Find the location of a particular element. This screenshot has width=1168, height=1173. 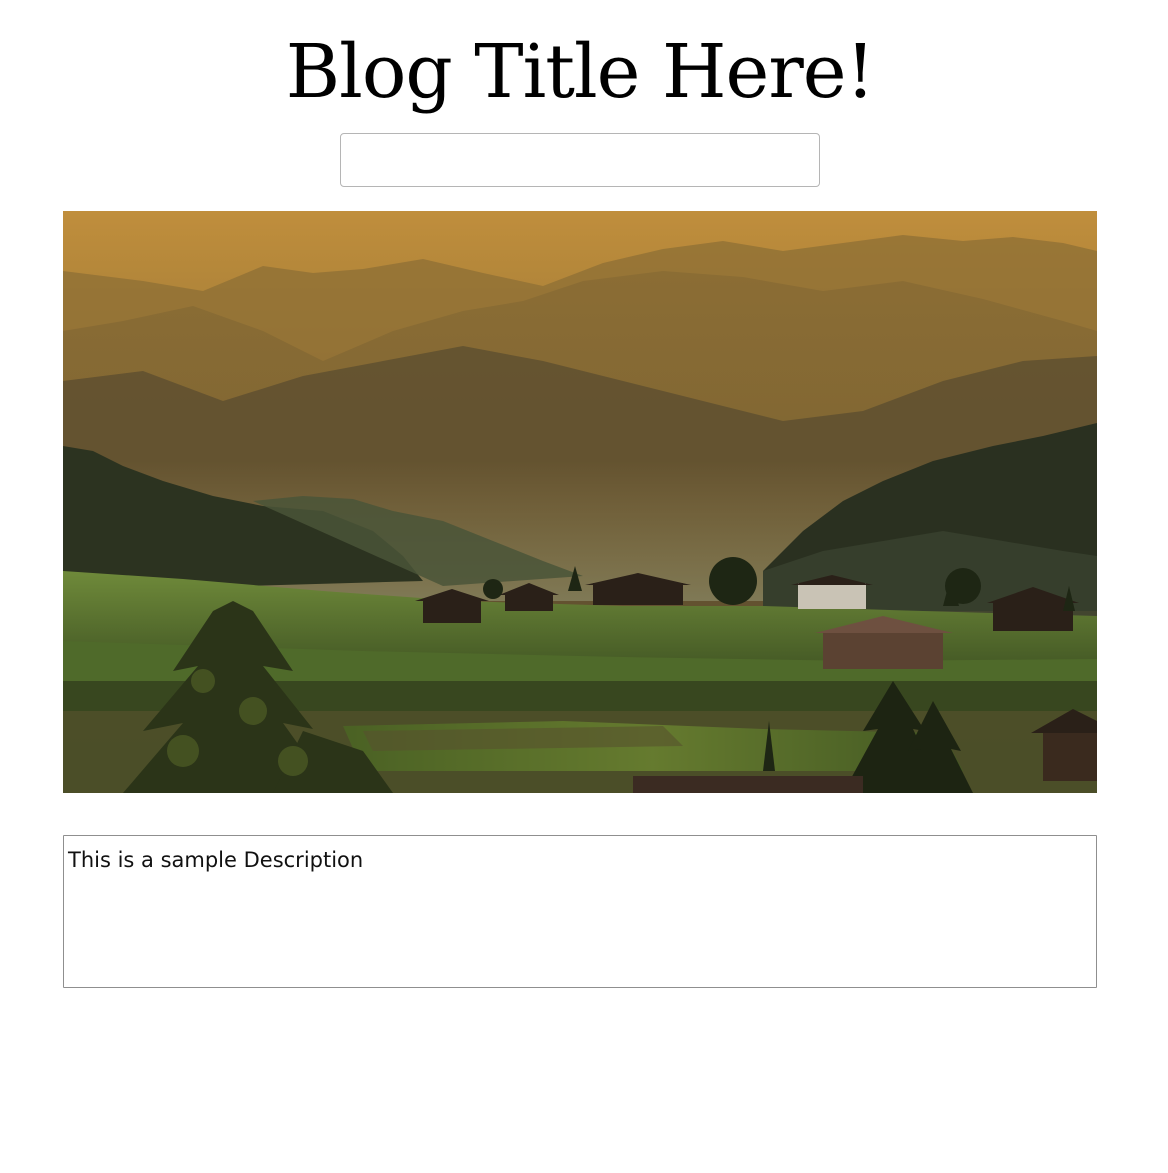

description-textarea is located at coordinates (580, 911).